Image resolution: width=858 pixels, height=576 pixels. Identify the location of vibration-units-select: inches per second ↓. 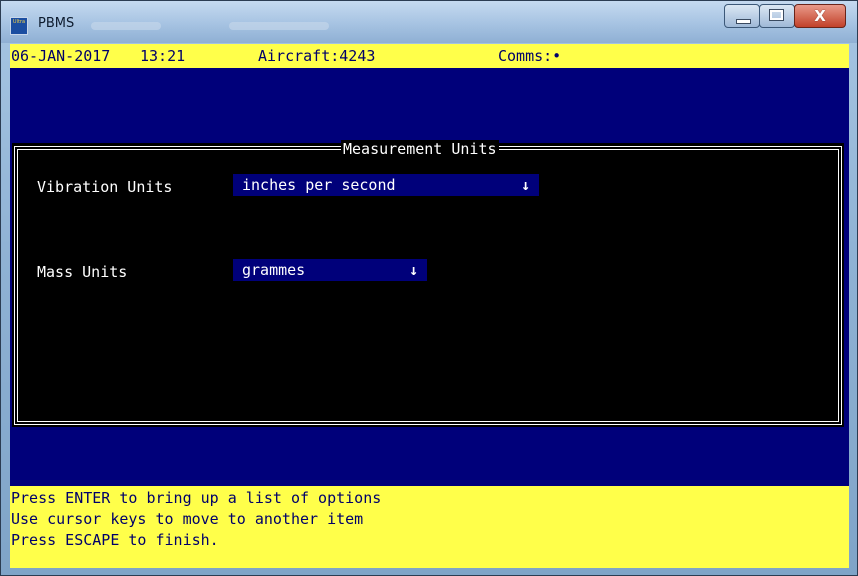
(386, 185).